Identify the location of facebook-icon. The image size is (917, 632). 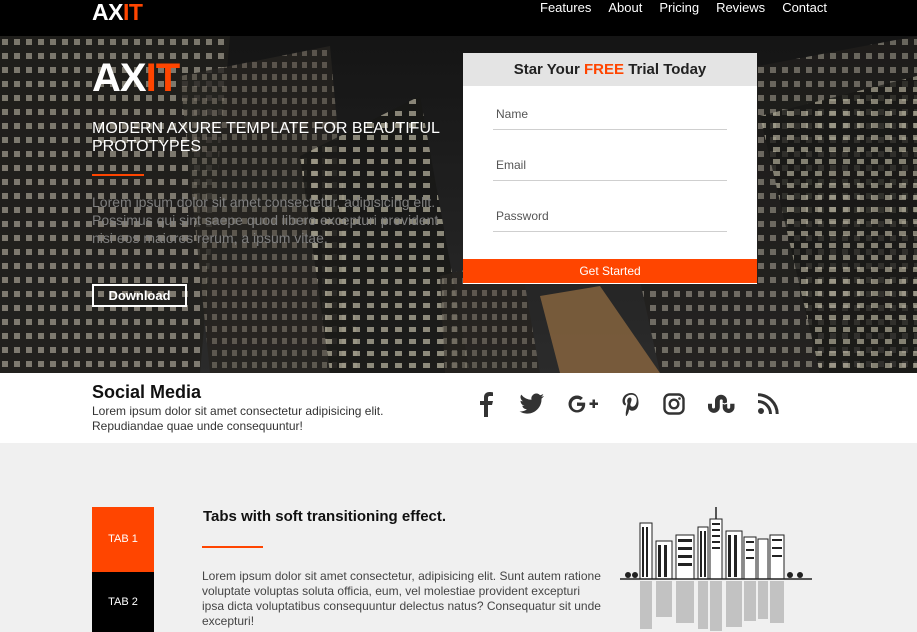
(486, 406).